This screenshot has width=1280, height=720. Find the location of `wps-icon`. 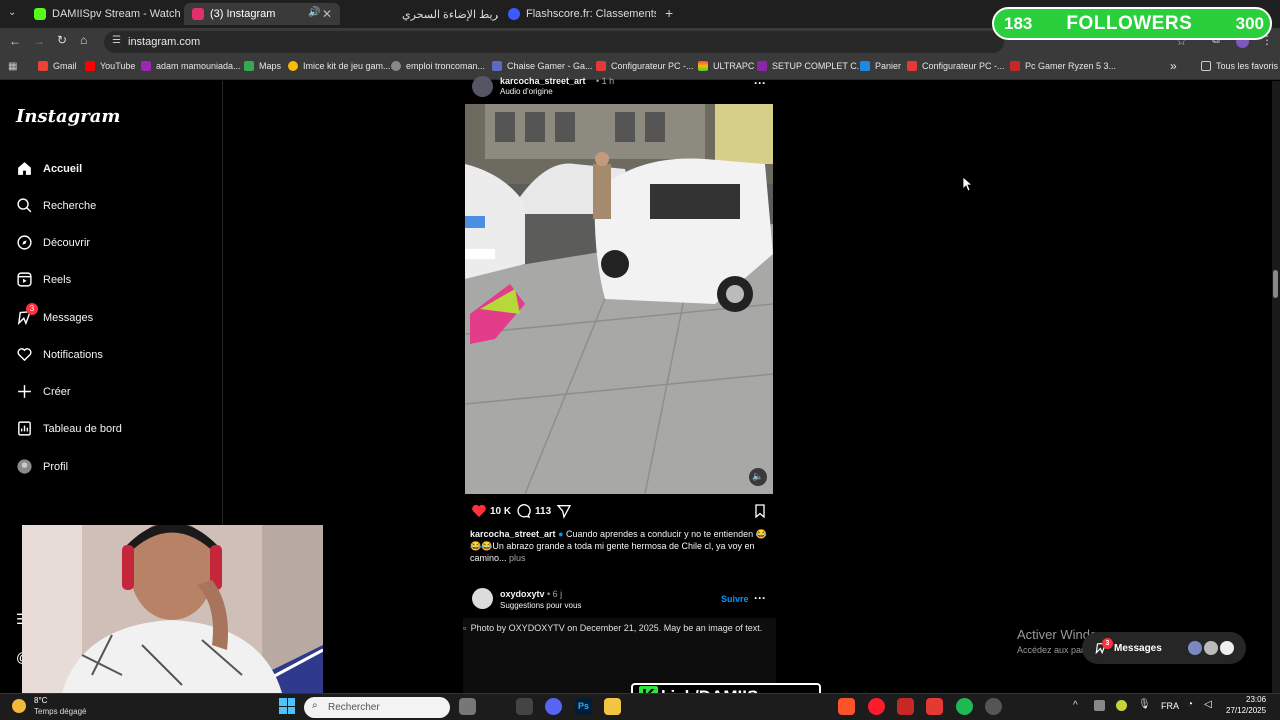

wps-icon is located at coordinates (934, 706).